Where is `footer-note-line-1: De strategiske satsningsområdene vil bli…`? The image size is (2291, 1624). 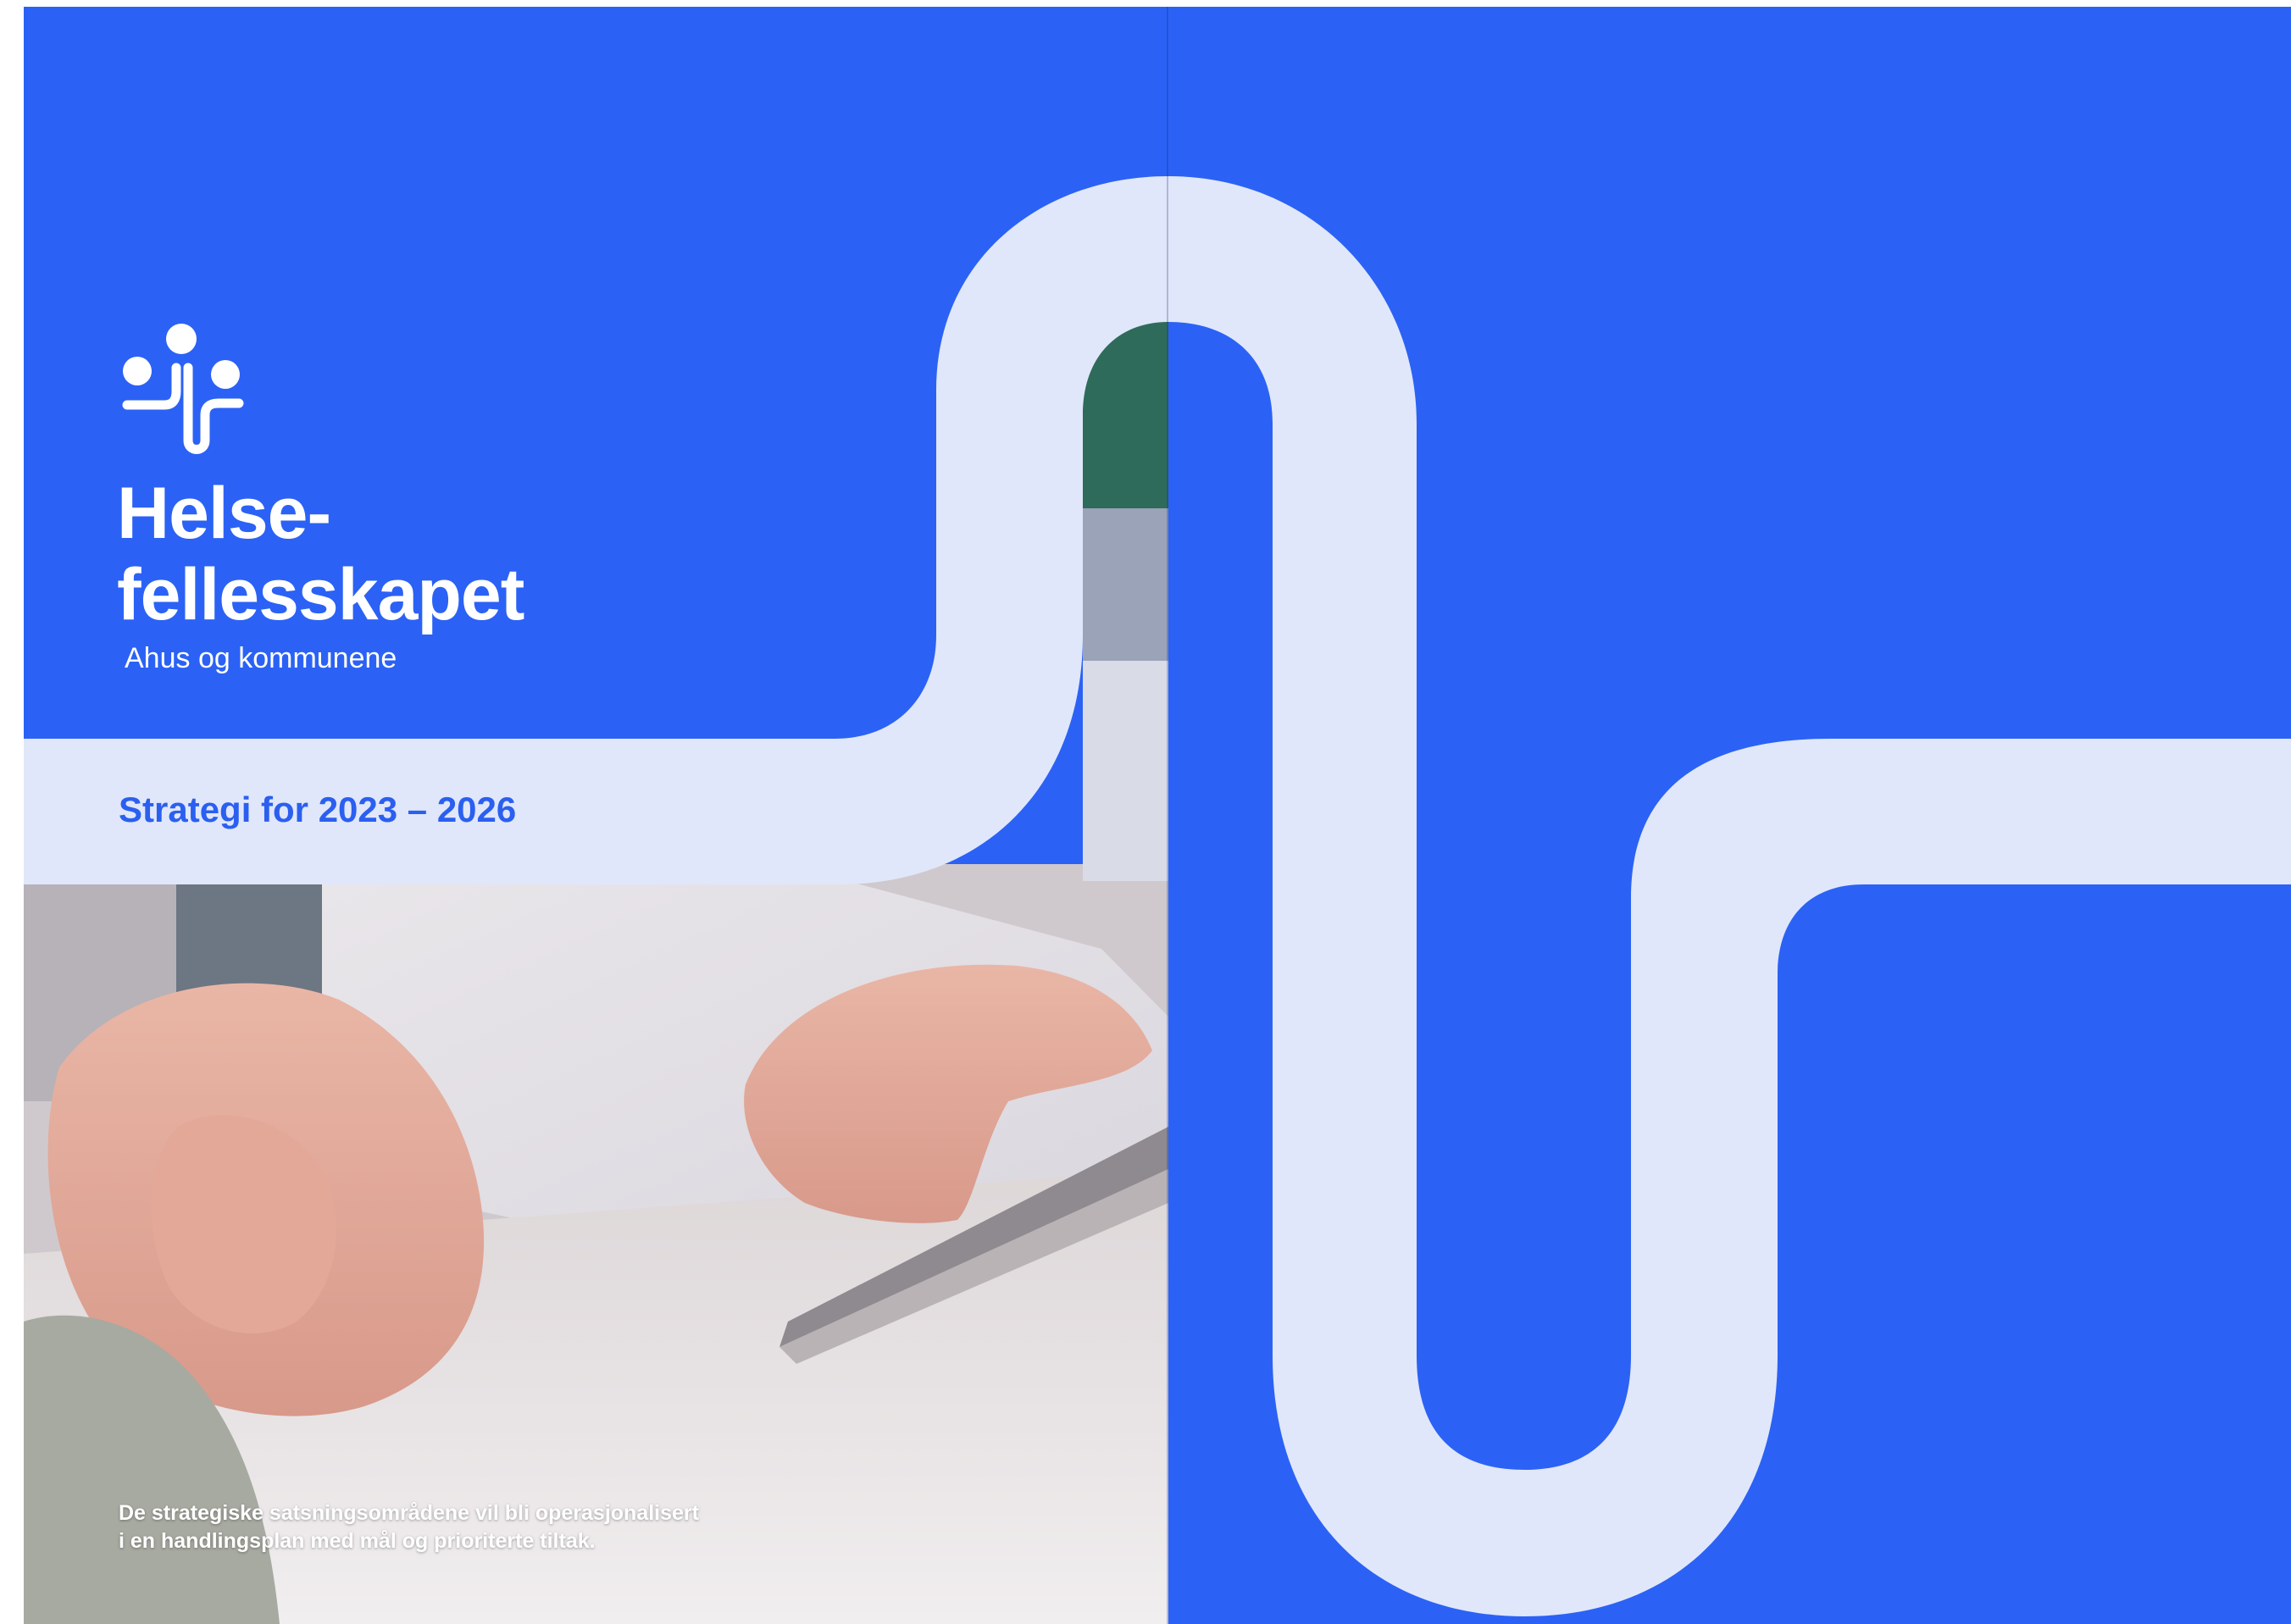 footer-note-line-1: De strategiske satsningsområdene vil bli… is located at coordinates (409, 1513).